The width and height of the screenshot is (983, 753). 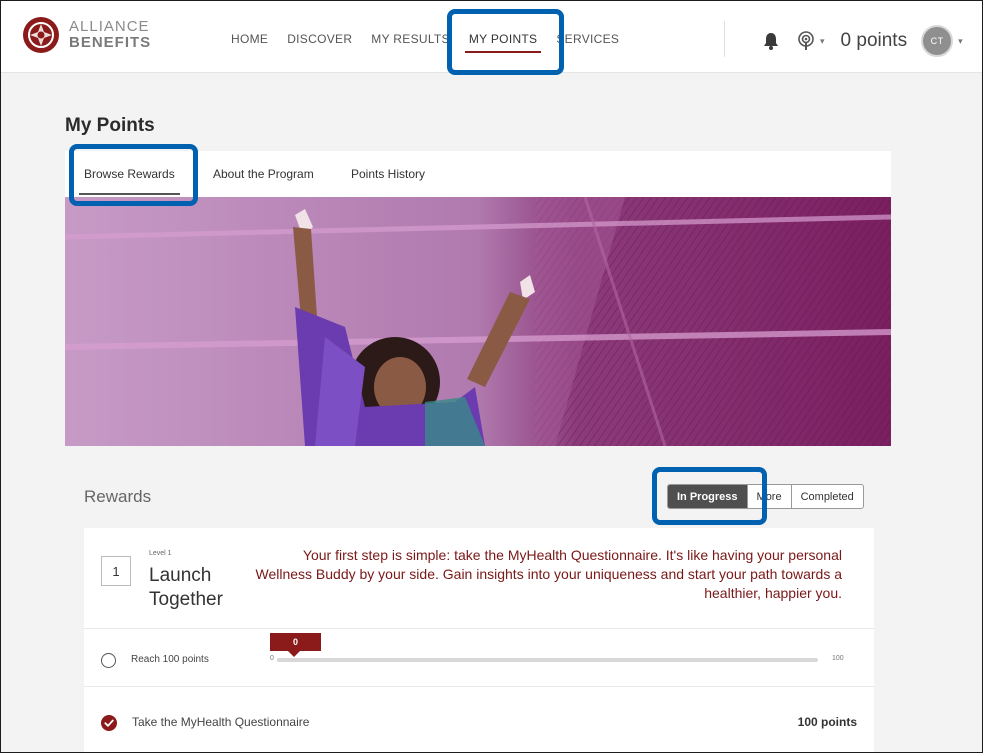 I want to click on progress-max: 100, so click(x=838, y=658).